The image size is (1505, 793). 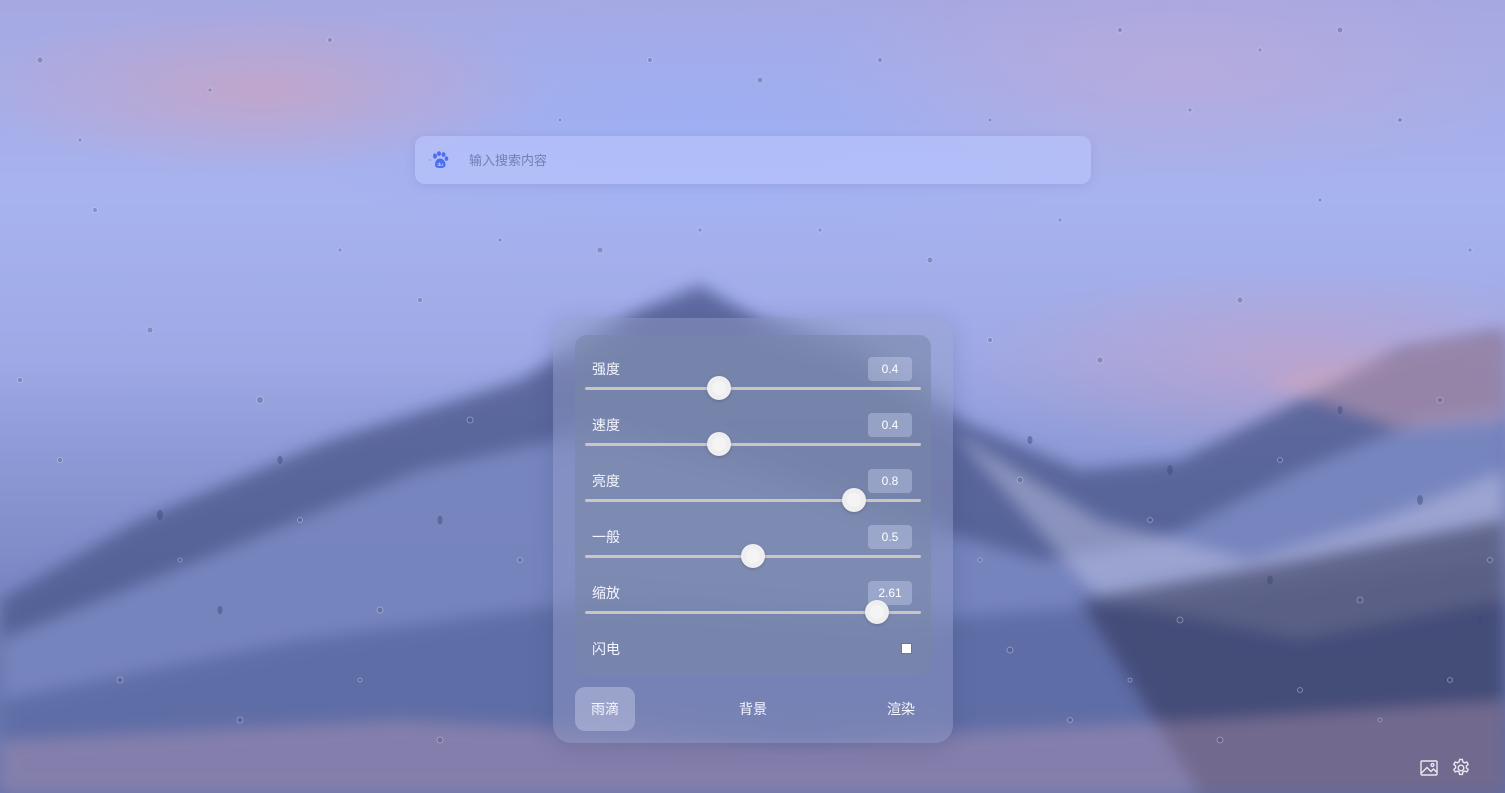 I want to click on slider-value: 0.8, so click(x=890, y=481).